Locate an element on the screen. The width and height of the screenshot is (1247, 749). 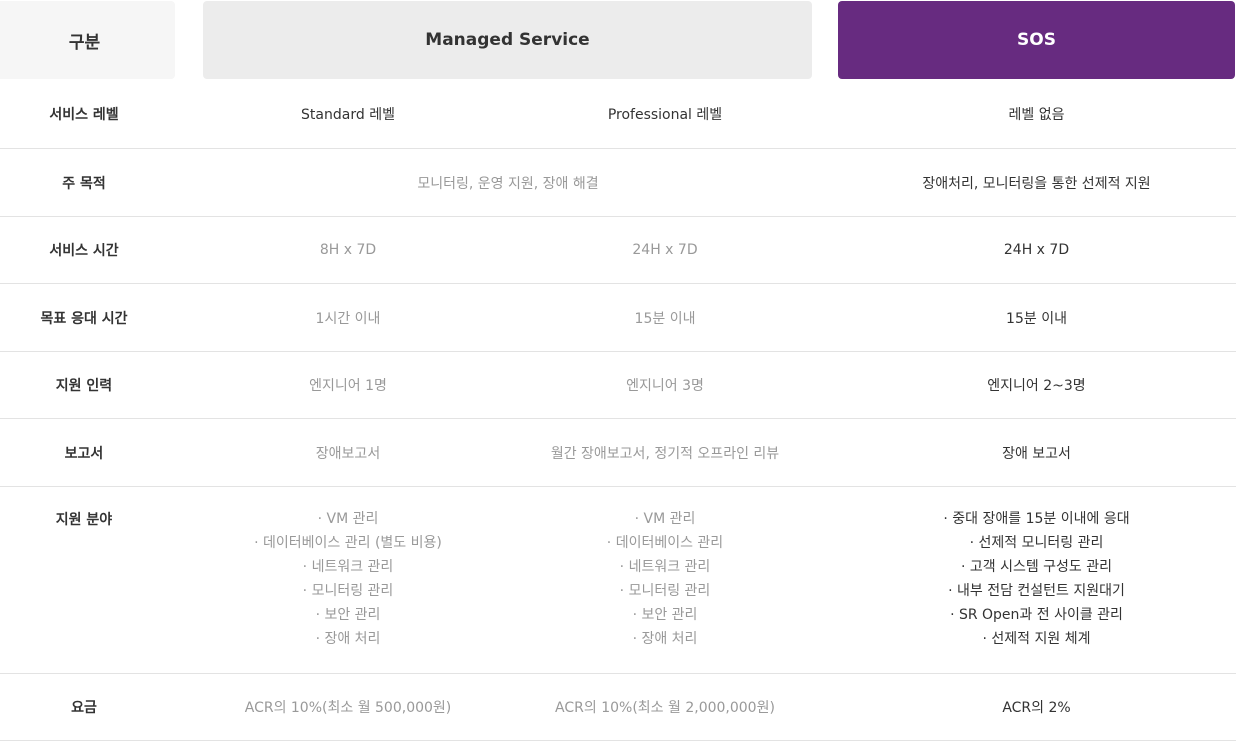
row-label: 지원 인력 is located at coordinates (84, 386).